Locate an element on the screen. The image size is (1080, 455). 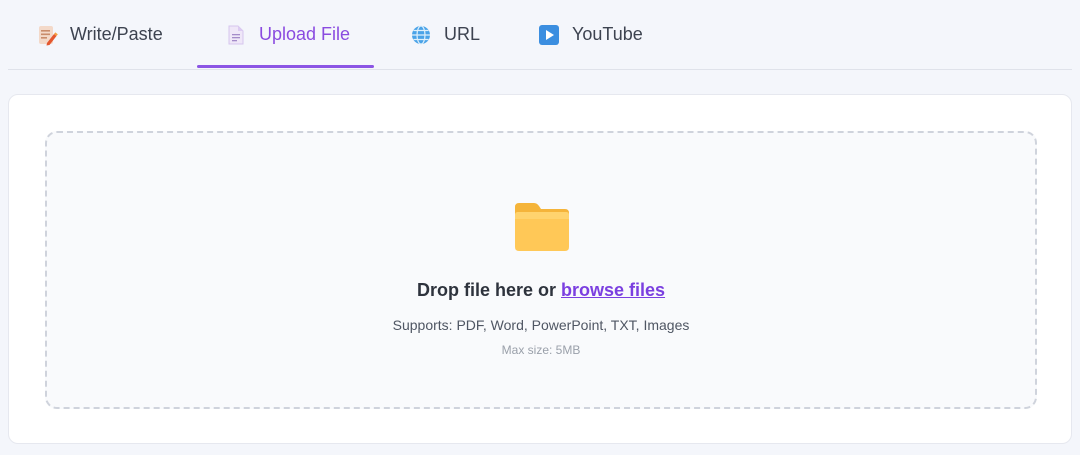
browse-files-link: browse files is located at coordinates (613, 290).